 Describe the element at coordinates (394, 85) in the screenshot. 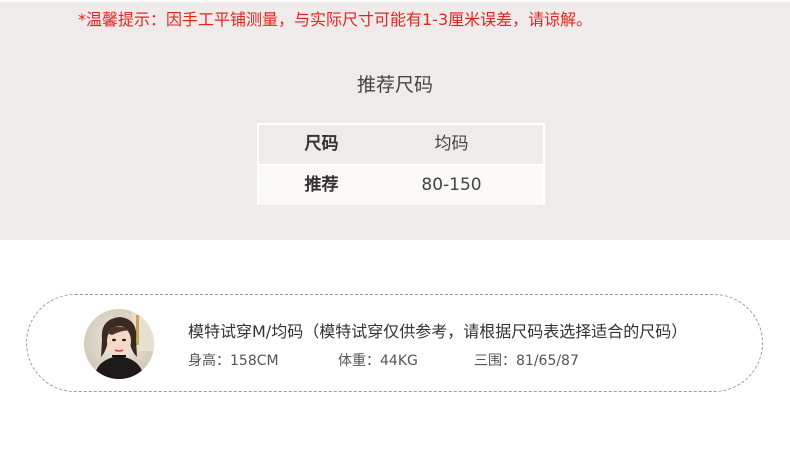

I see `recommended-size-title: 推荐尺码` at that location.